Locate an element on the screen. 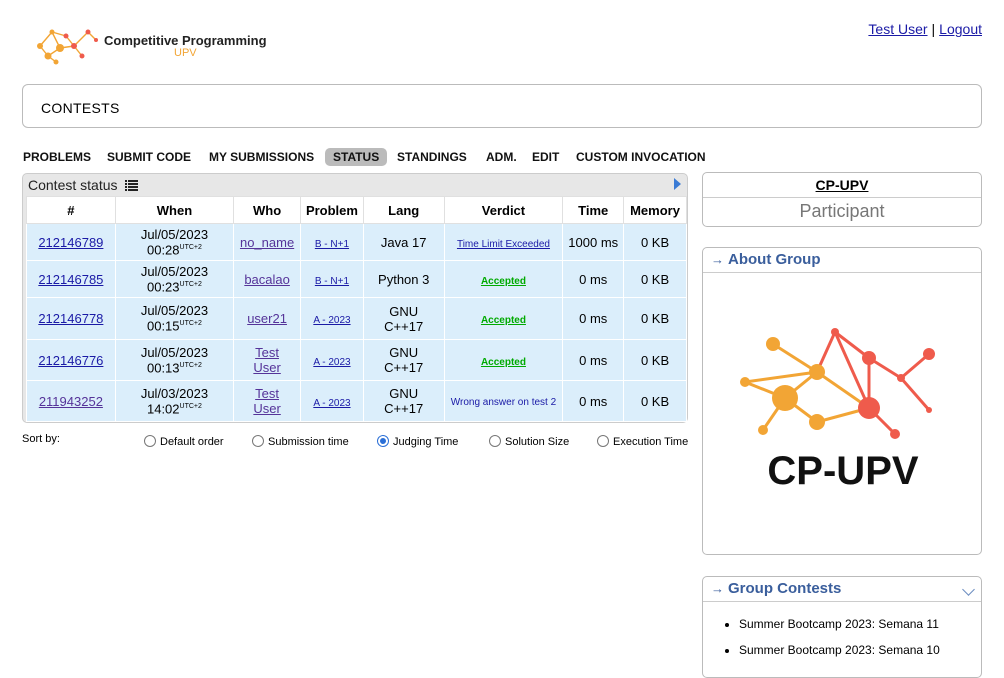 The image size is (1004, 678). user-link: user21 is located at coordinates (267, 318).